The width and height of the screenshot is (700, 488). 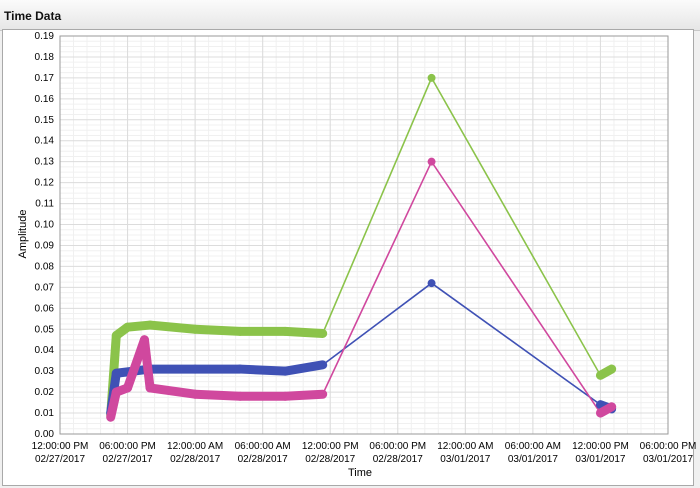 I want to click on y-tick-label: 0.02, so click(x=45, y=392).